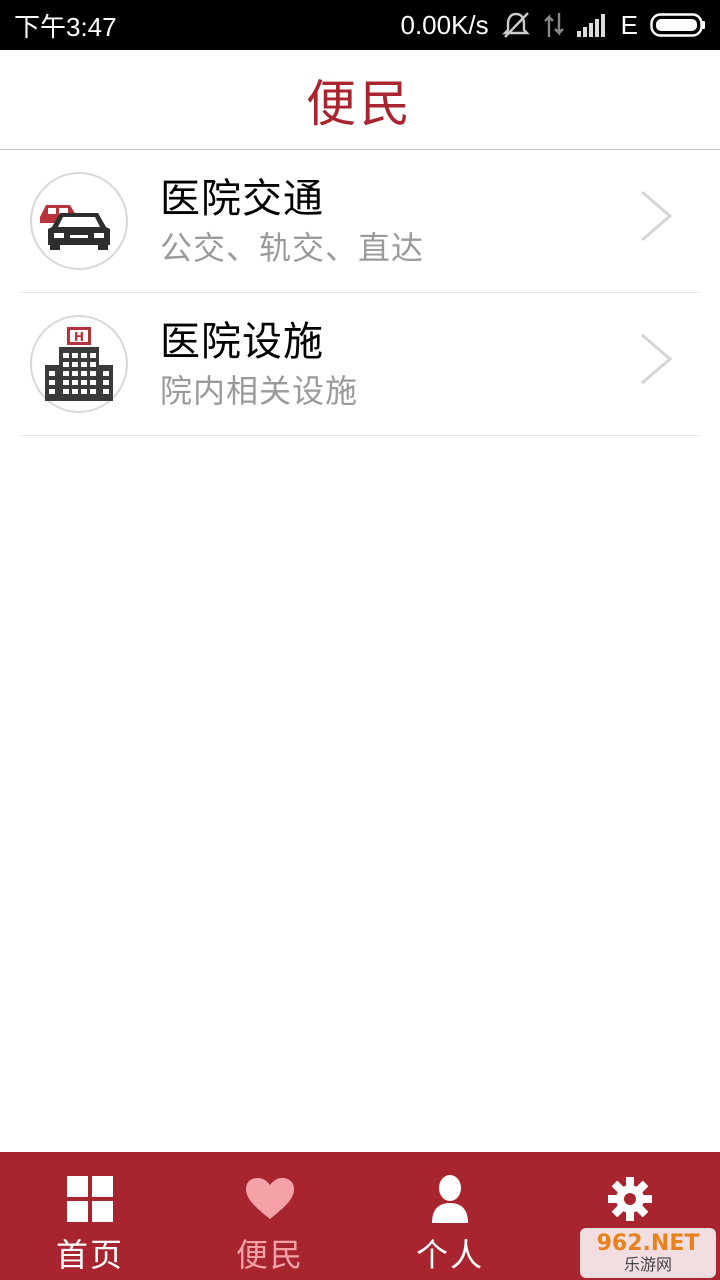 The image size is (720, 1280). I want to click on signal-icon, so click(592, 25).